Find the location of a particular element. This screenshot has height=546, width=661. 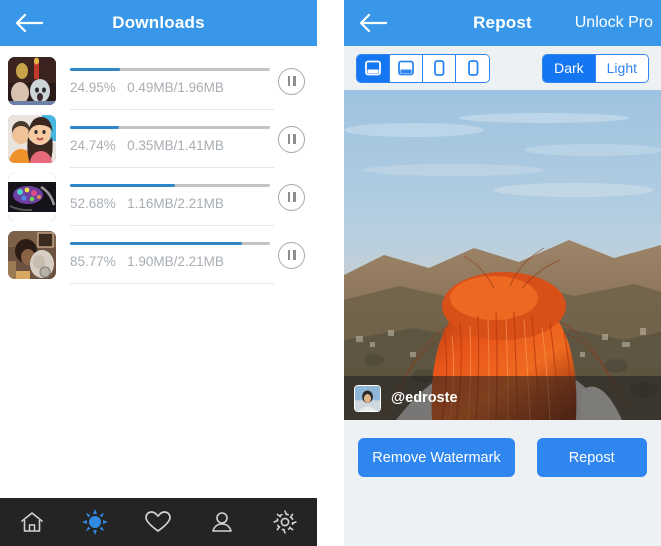

watermark-username: @edroste is located at coordinates (424, 398).